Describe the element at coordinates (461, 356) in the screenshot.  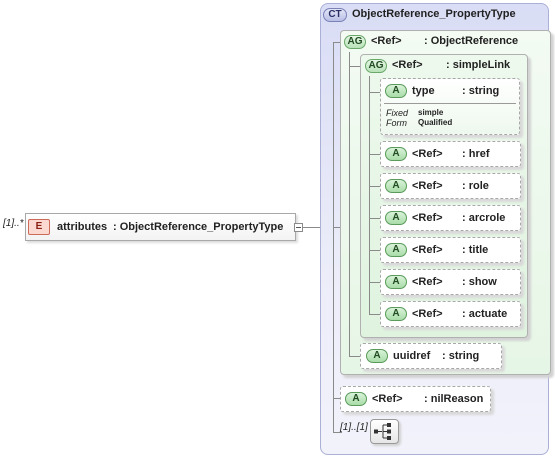
I see `uuidref-type: : string` at that location.